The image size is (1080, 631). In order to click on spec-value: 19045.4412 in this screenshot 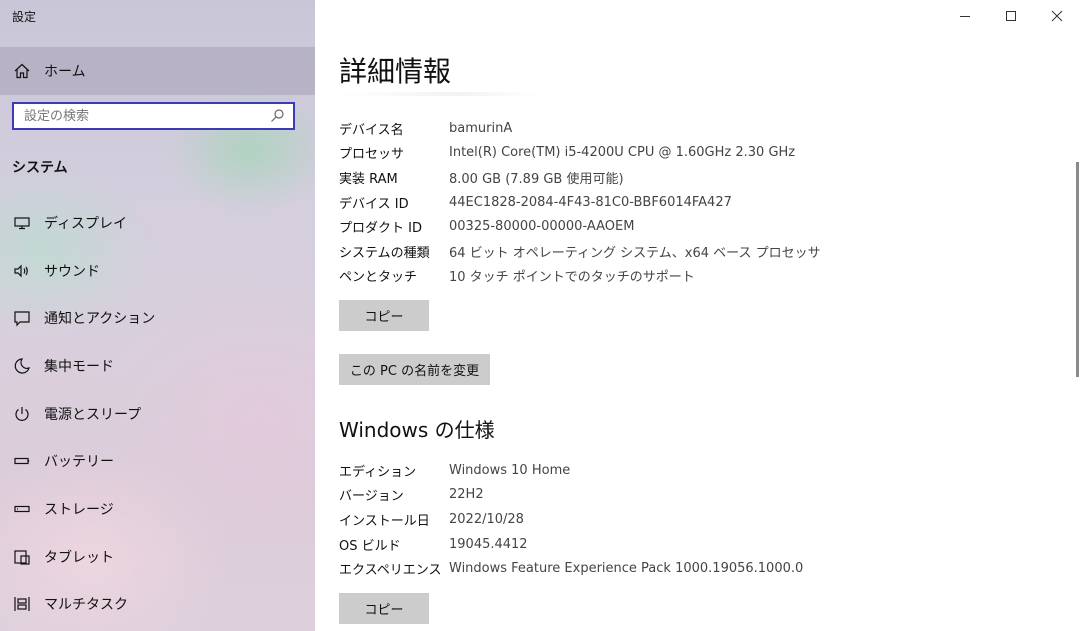, I will do `click(488, 544)`.